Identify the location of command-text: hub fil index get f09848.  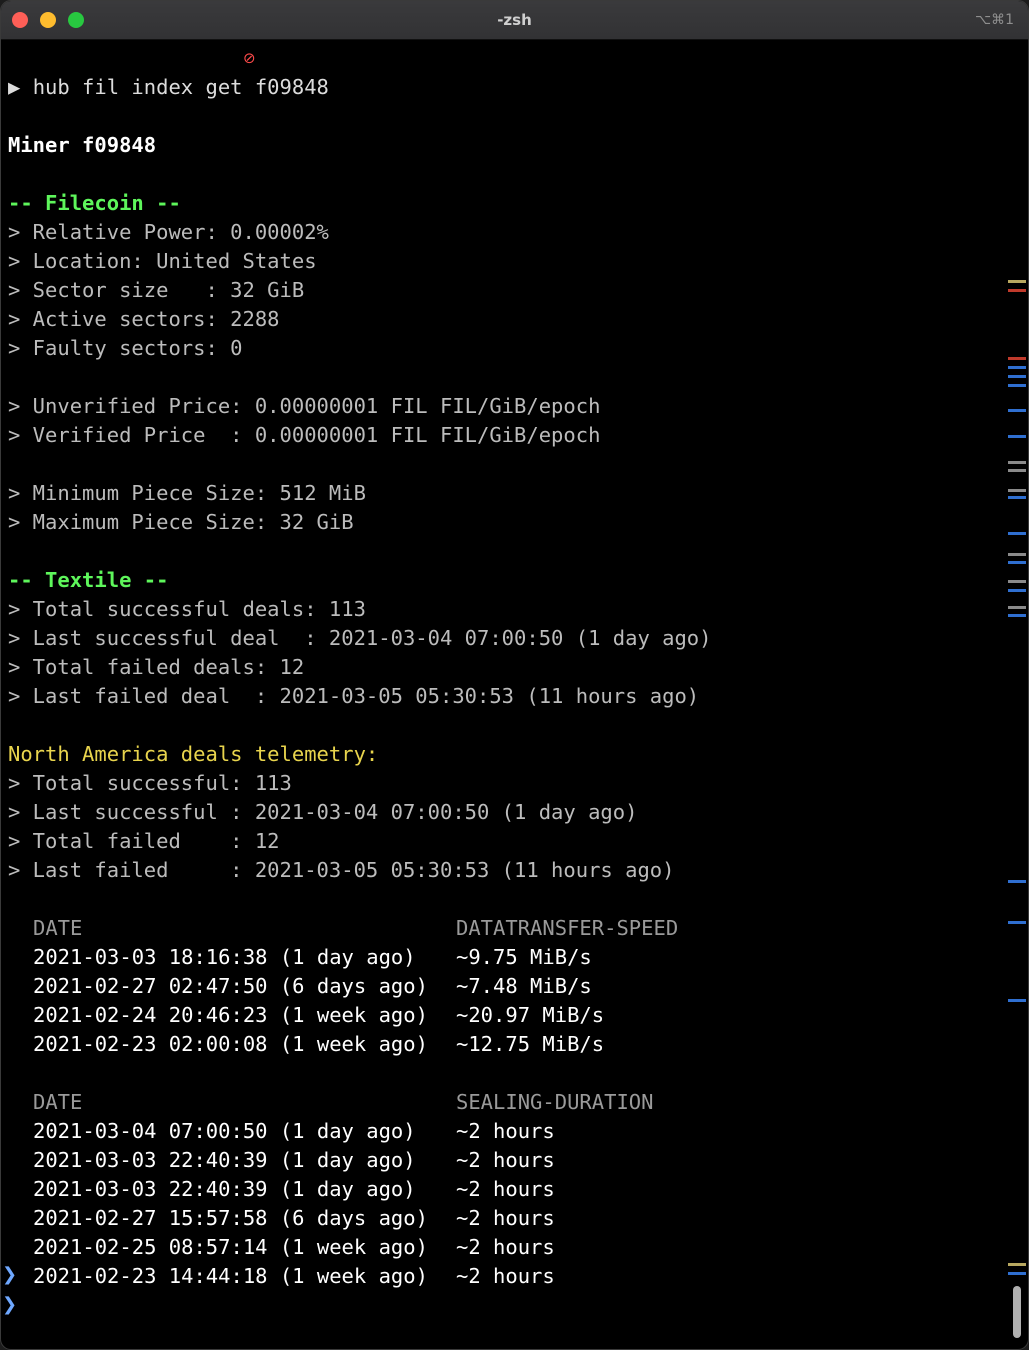
(180, 87).